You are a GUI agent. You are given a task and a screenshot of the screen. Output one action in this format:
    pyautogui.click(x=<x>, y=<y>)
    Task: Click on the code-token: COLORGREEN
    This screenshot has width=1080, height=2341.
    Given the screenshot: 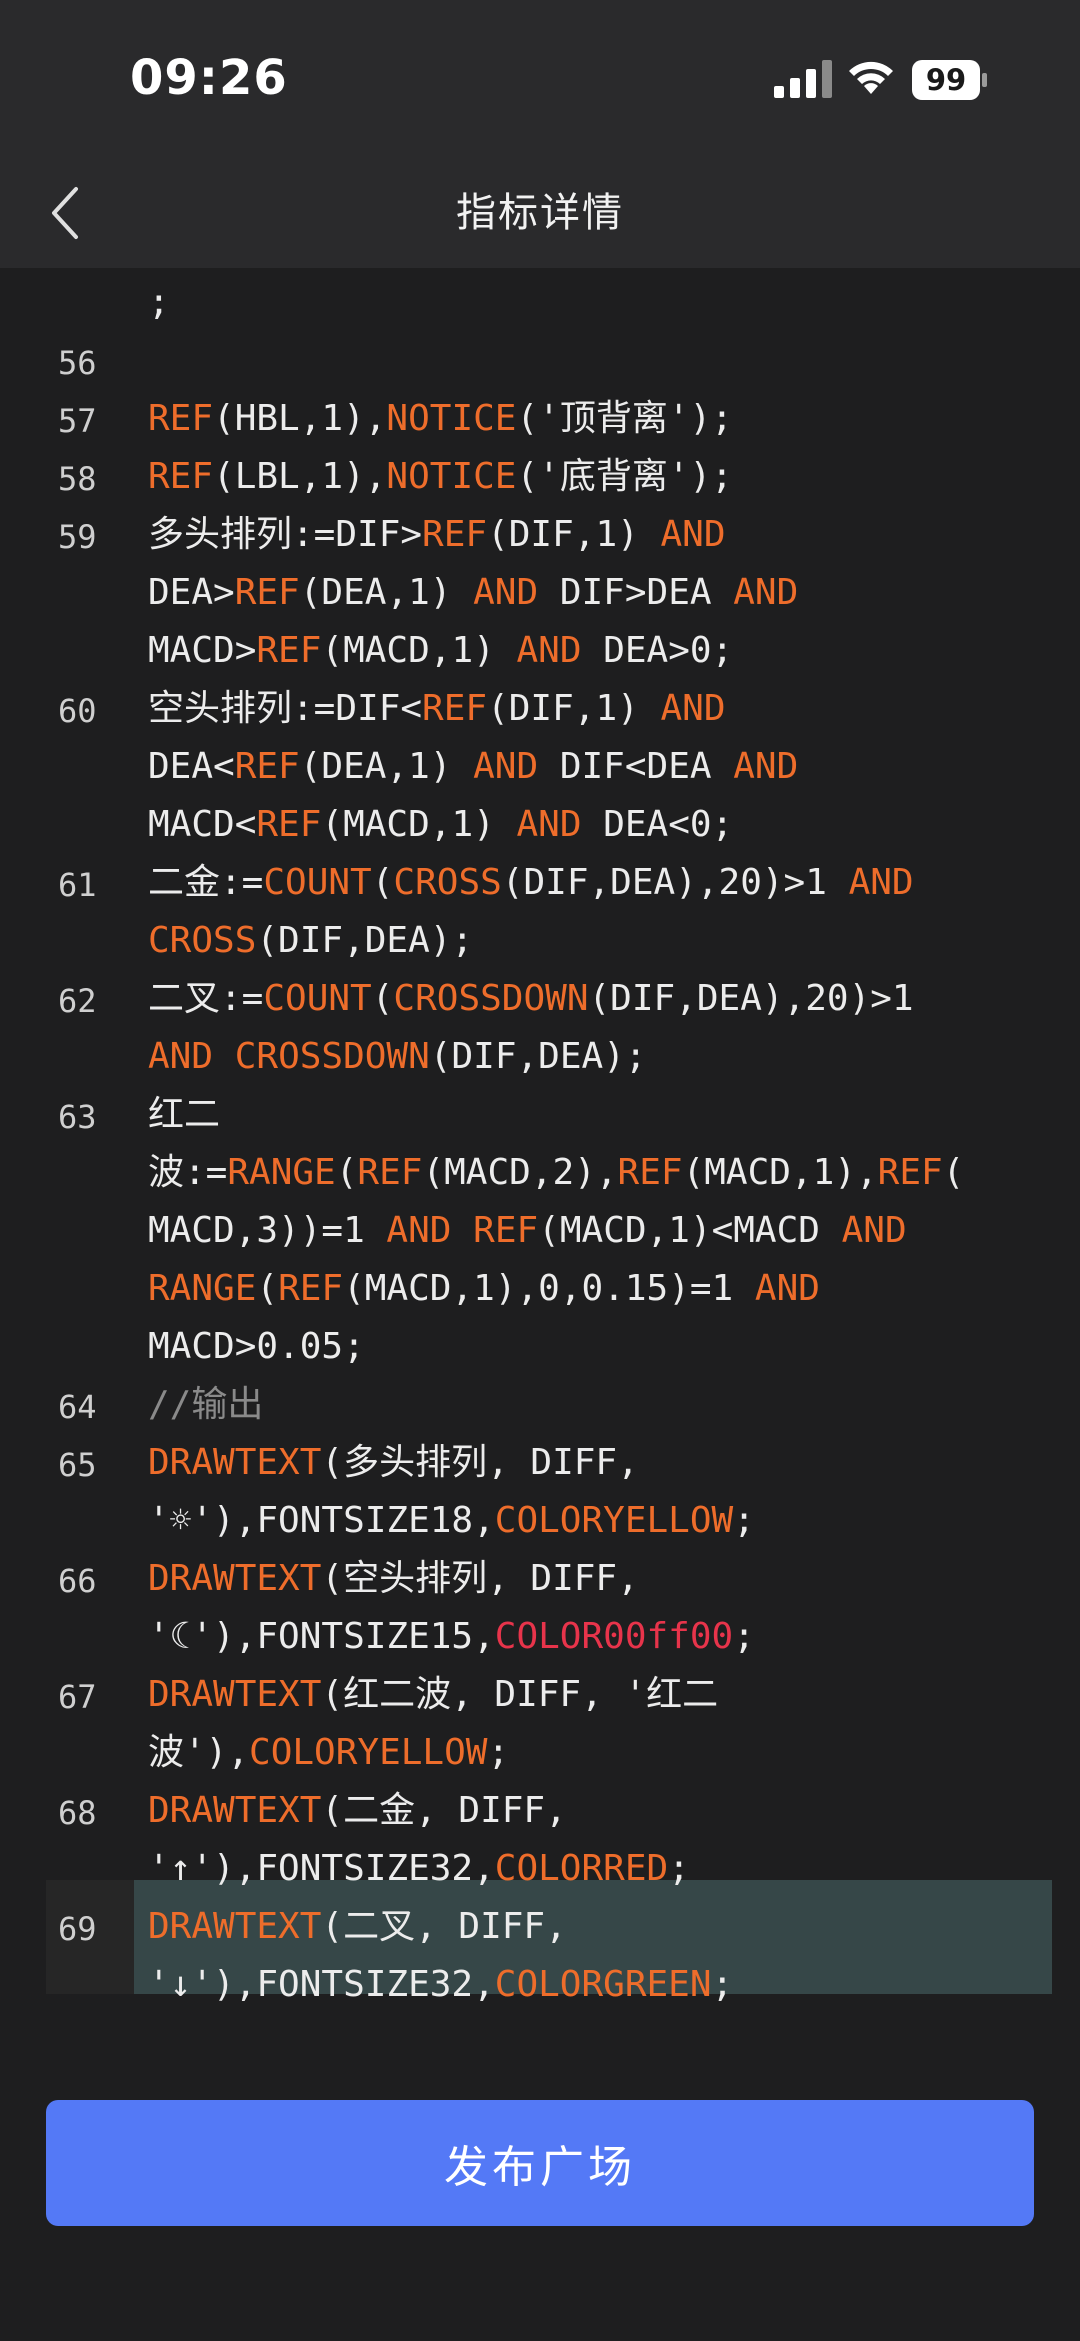 What is the action you would take?
    pyautogui.click(x=603, y=1984)
    